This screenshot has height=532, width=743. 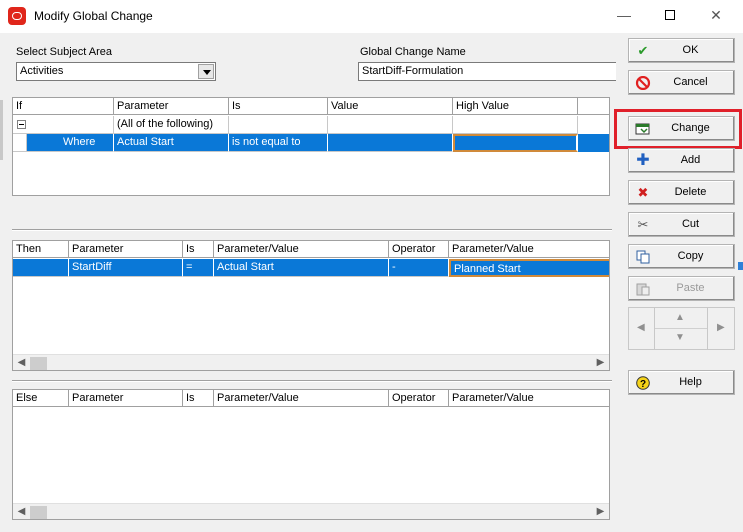 What do you see at coordinates (70, 143) in the screenshot?
I see `if-cell: Where` at bounding box center [70, 143].